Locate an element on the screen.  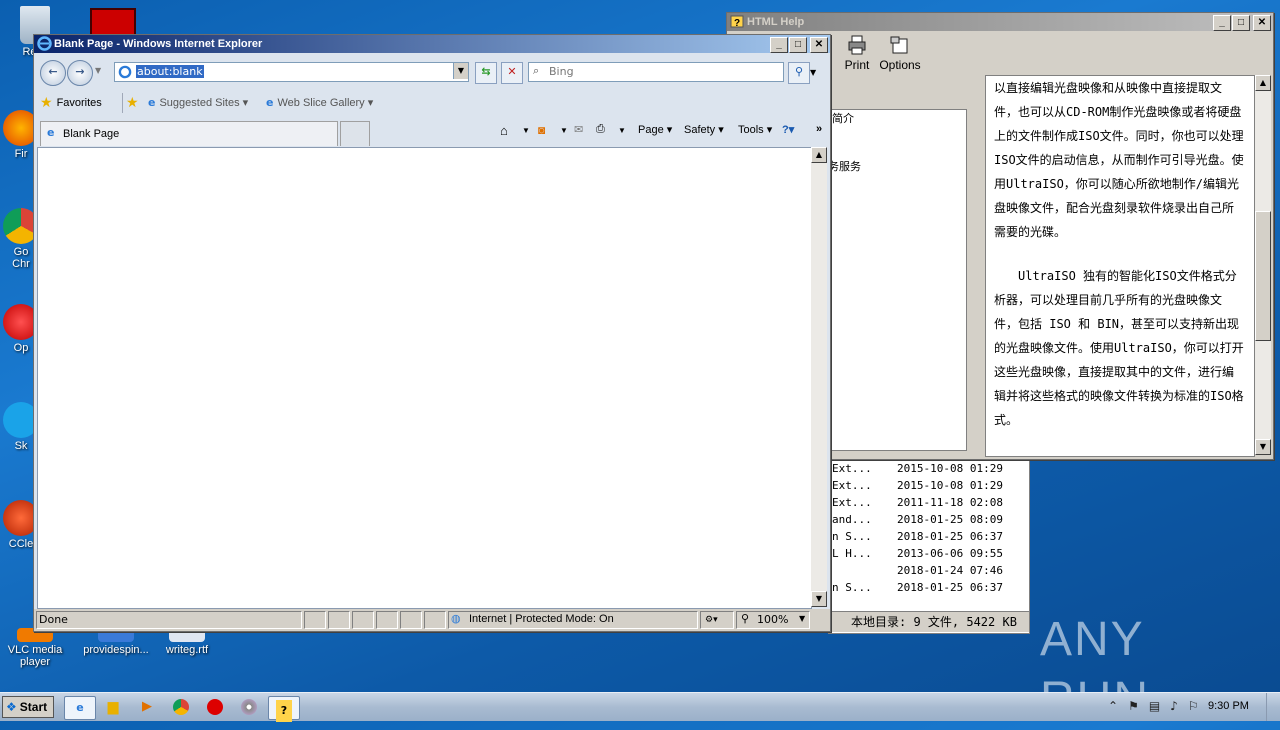
desktop-icon-label: Sk is located at coordinates (21, 446).